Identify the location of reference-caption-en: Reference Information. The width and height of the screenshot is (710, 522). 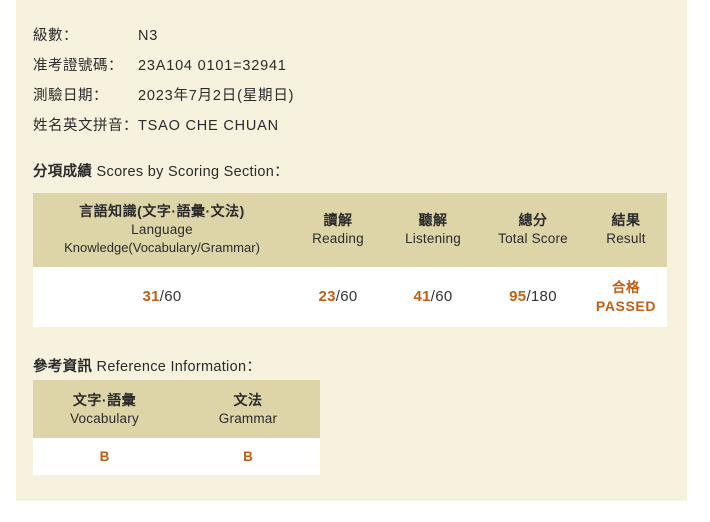
(171, 367).